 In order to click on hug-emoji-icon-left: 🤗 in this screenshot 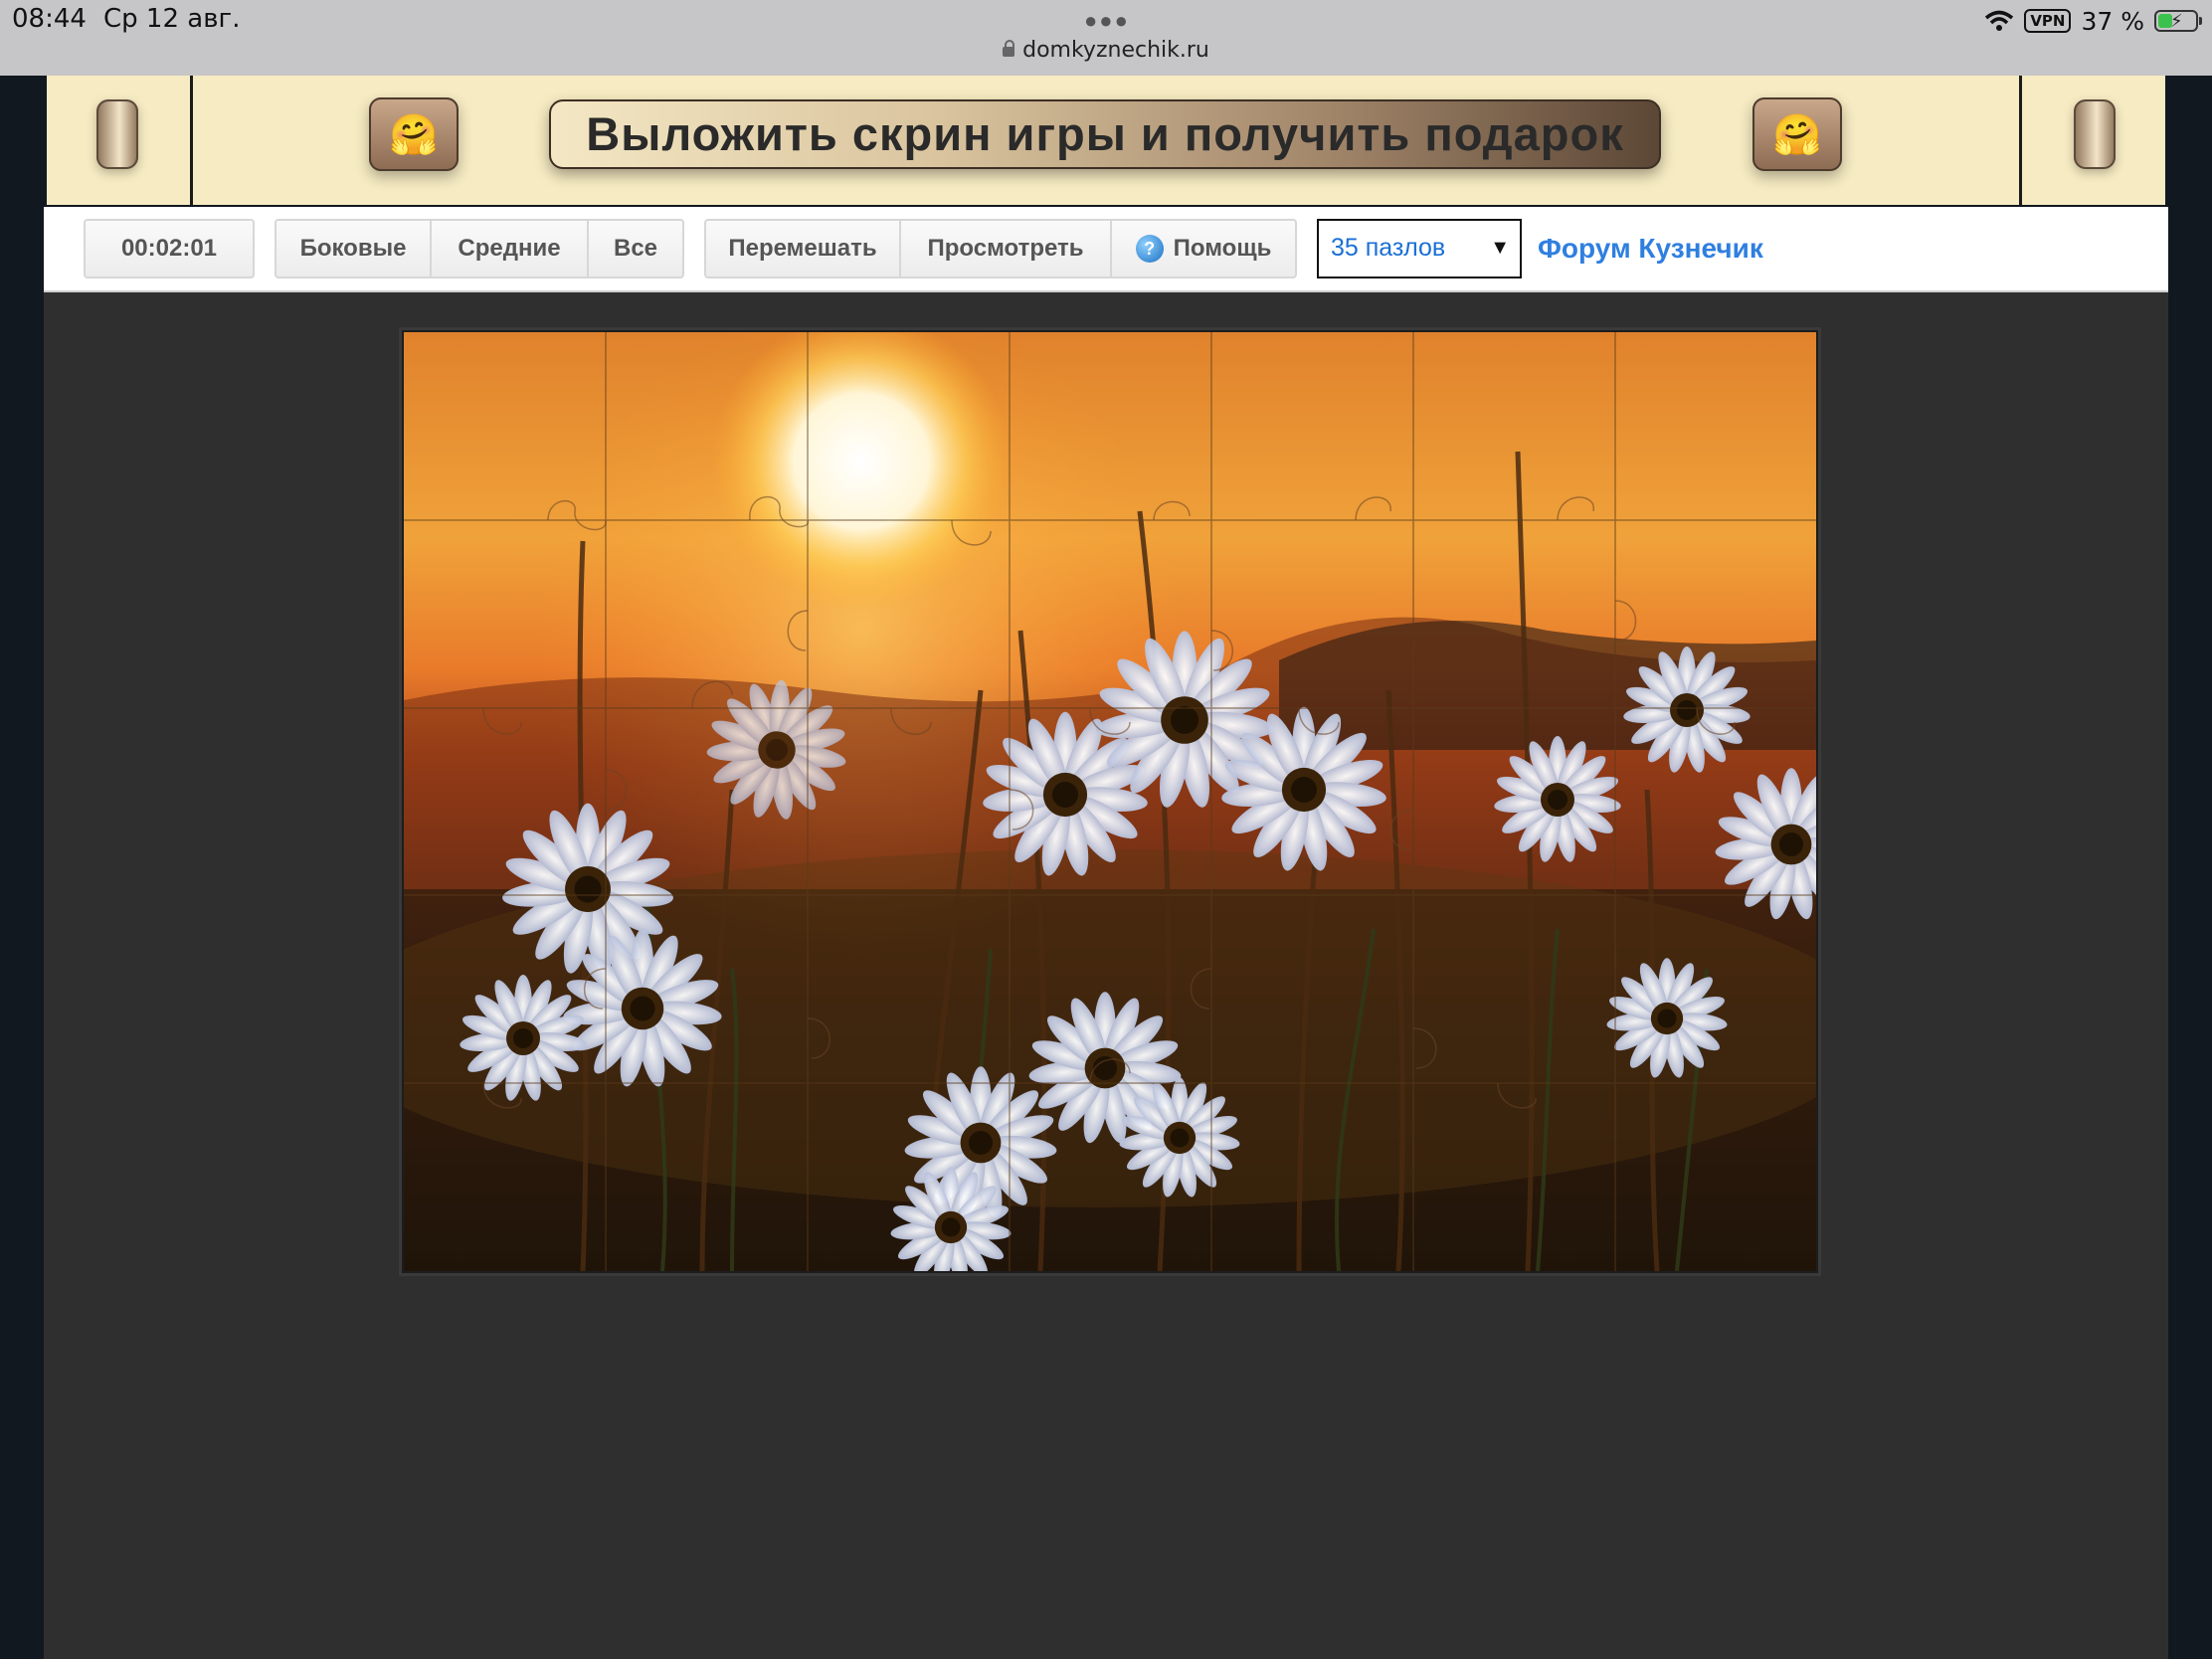, I will do `click(414, 134)`.